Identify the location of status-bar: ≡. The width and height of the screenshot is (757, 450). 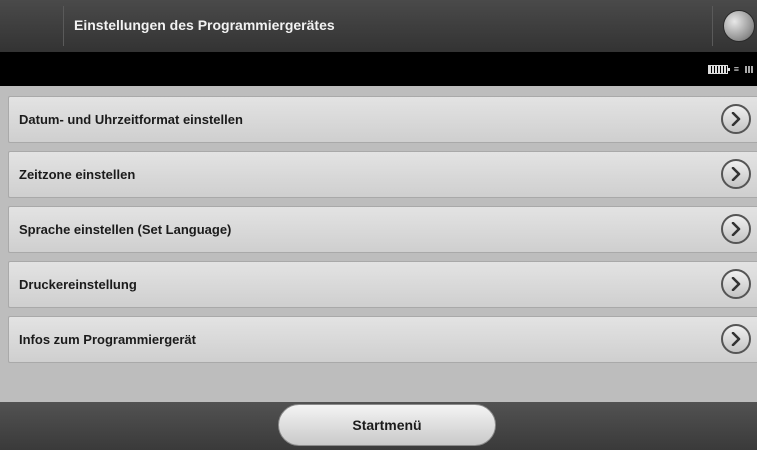
(378, 69).